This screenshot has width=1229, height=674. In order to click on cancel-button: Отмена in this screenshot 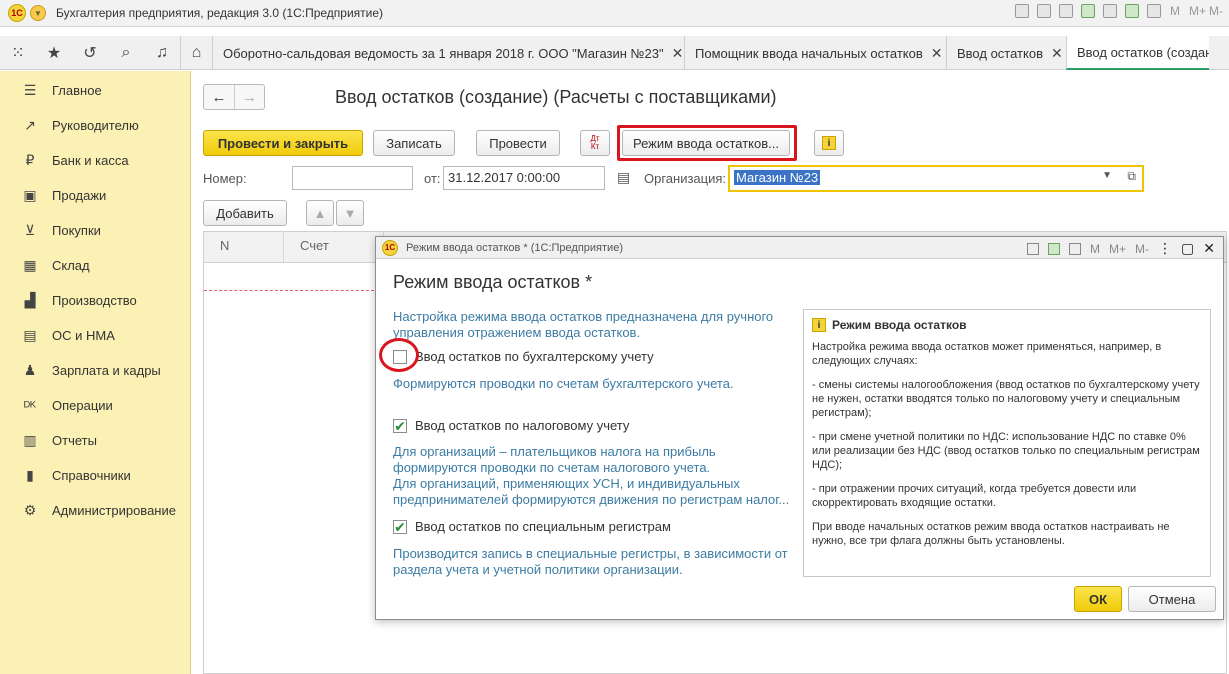, I will do `click(1172, 599)`.